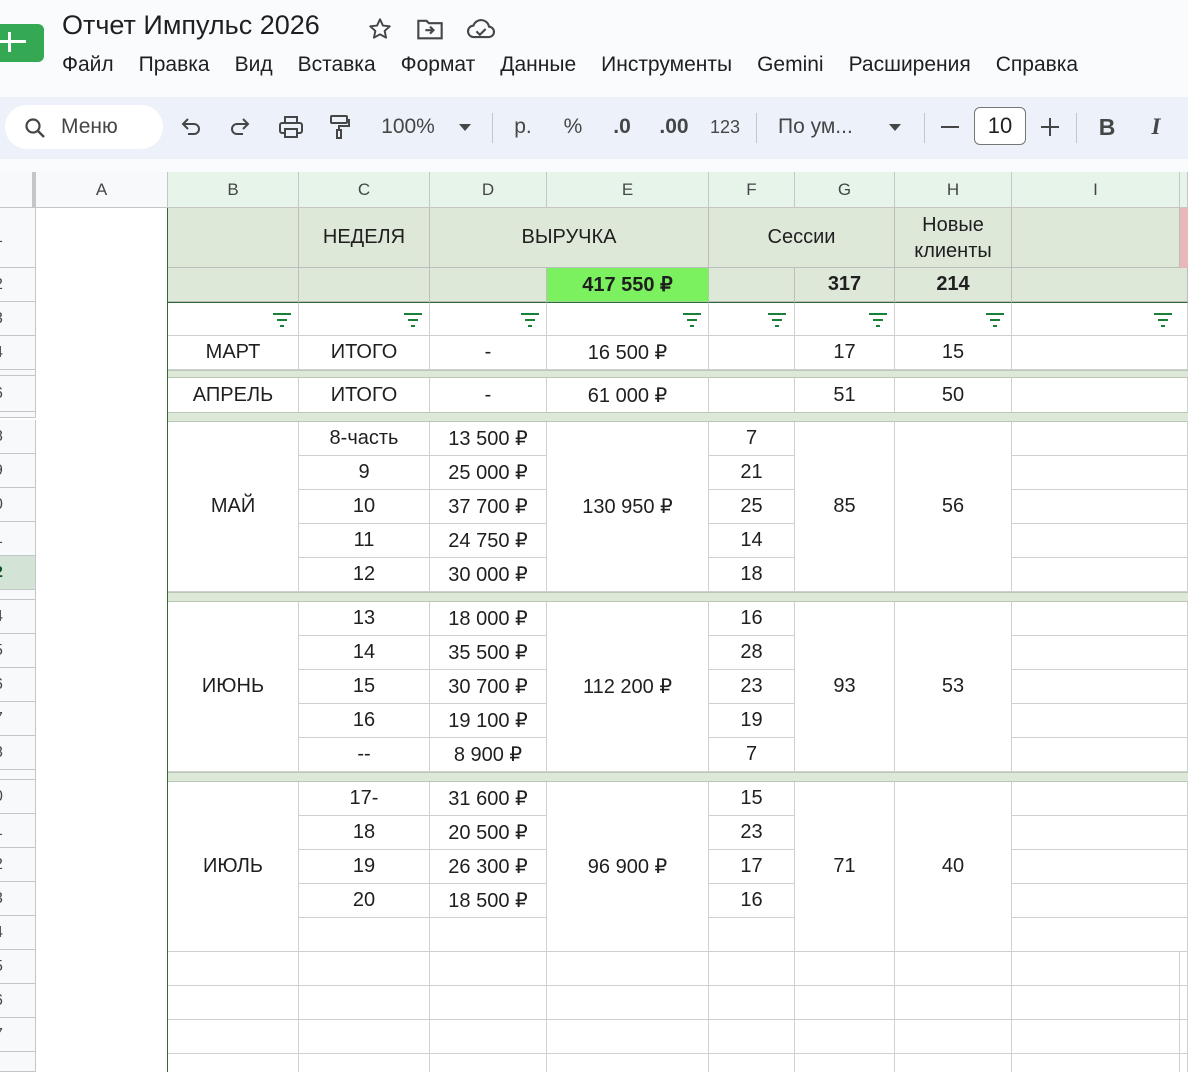  Describe the element at coordinates (337, 65) in the screenshot. I see `menu-insert: Вставка` at that location.